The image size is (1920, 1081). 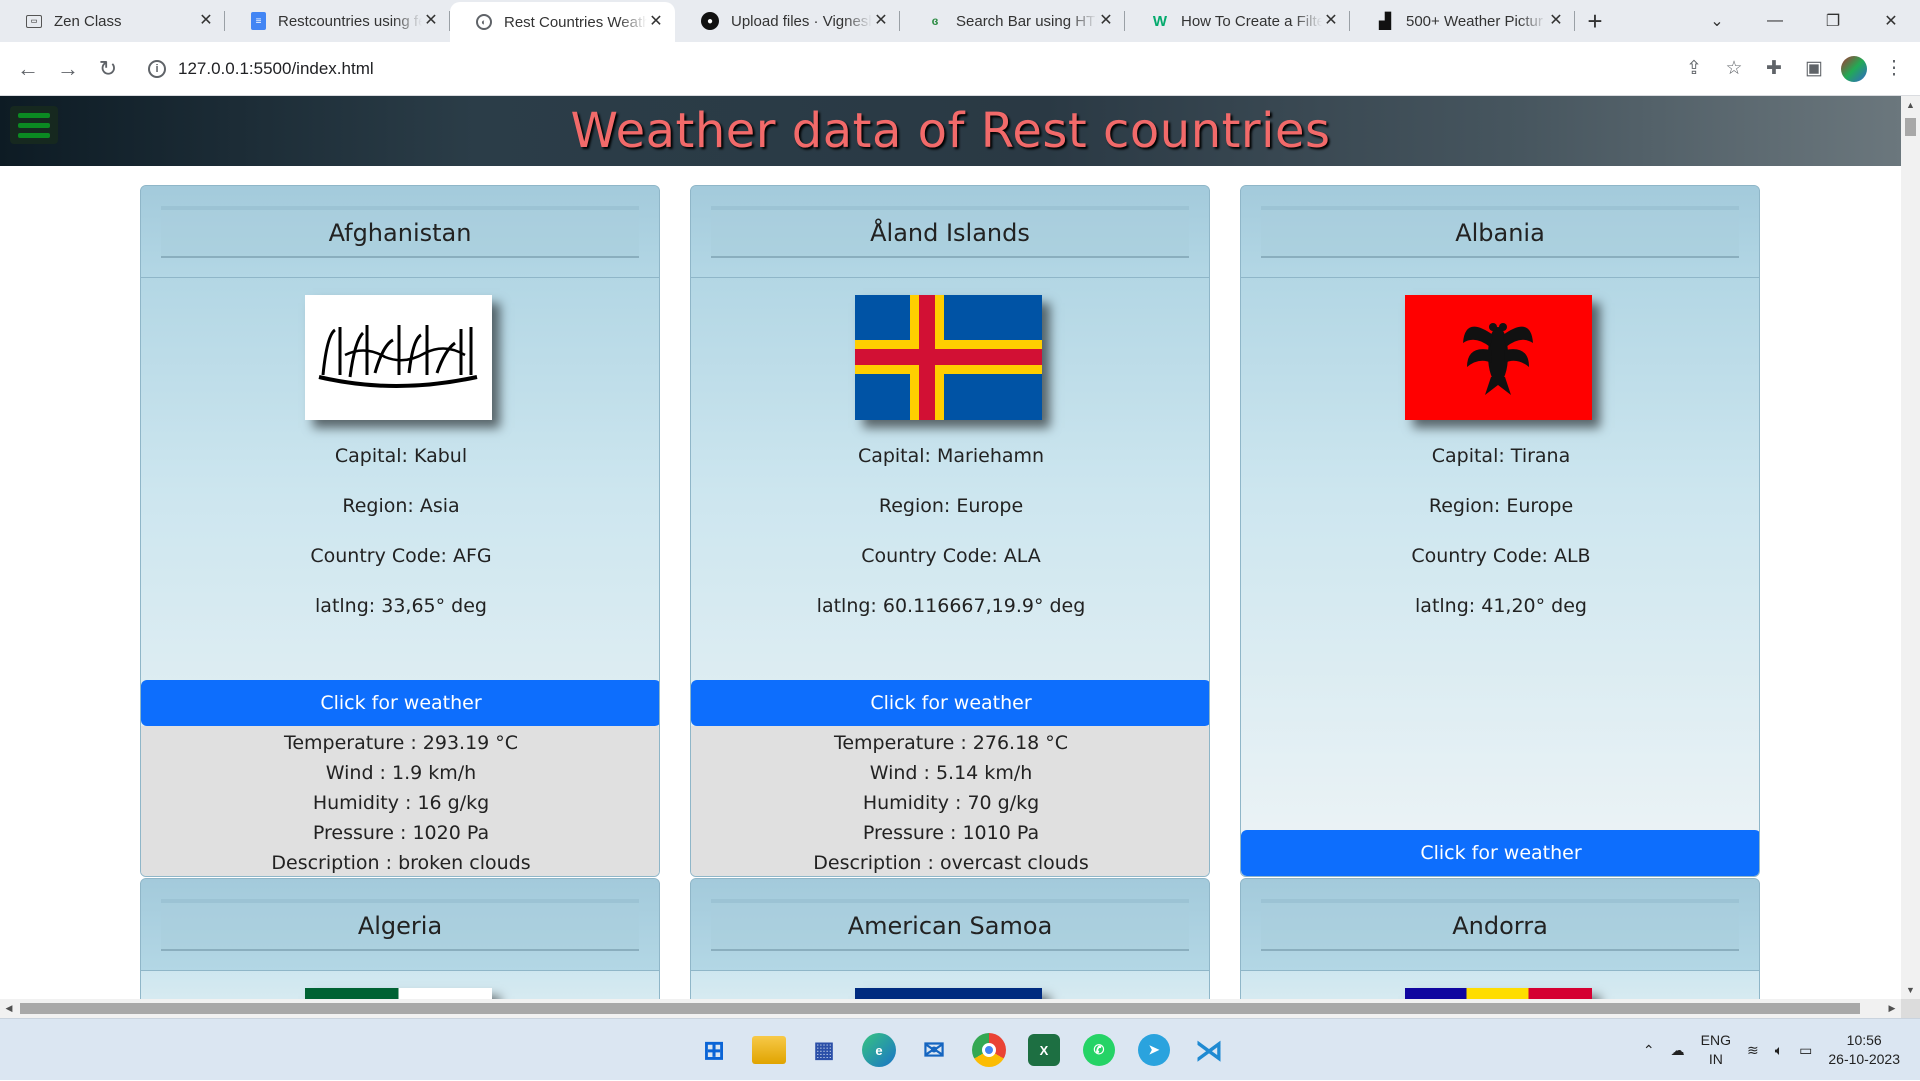 What do you see at coordinates (1775, 21) in the screenshot?
I see `minimize-button: —` at bounding box center [1775, 21].